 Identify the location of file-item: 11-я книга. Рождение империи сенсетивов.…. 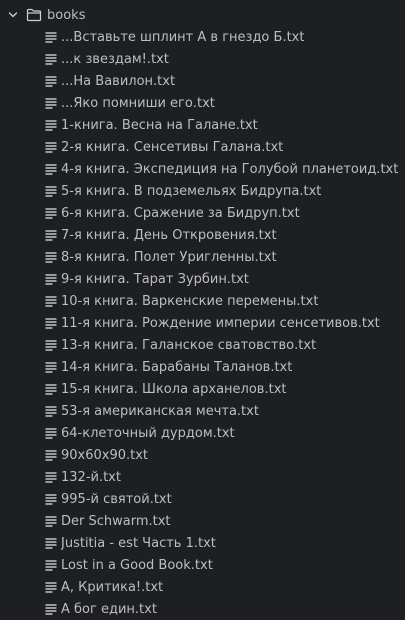
(202, 323).